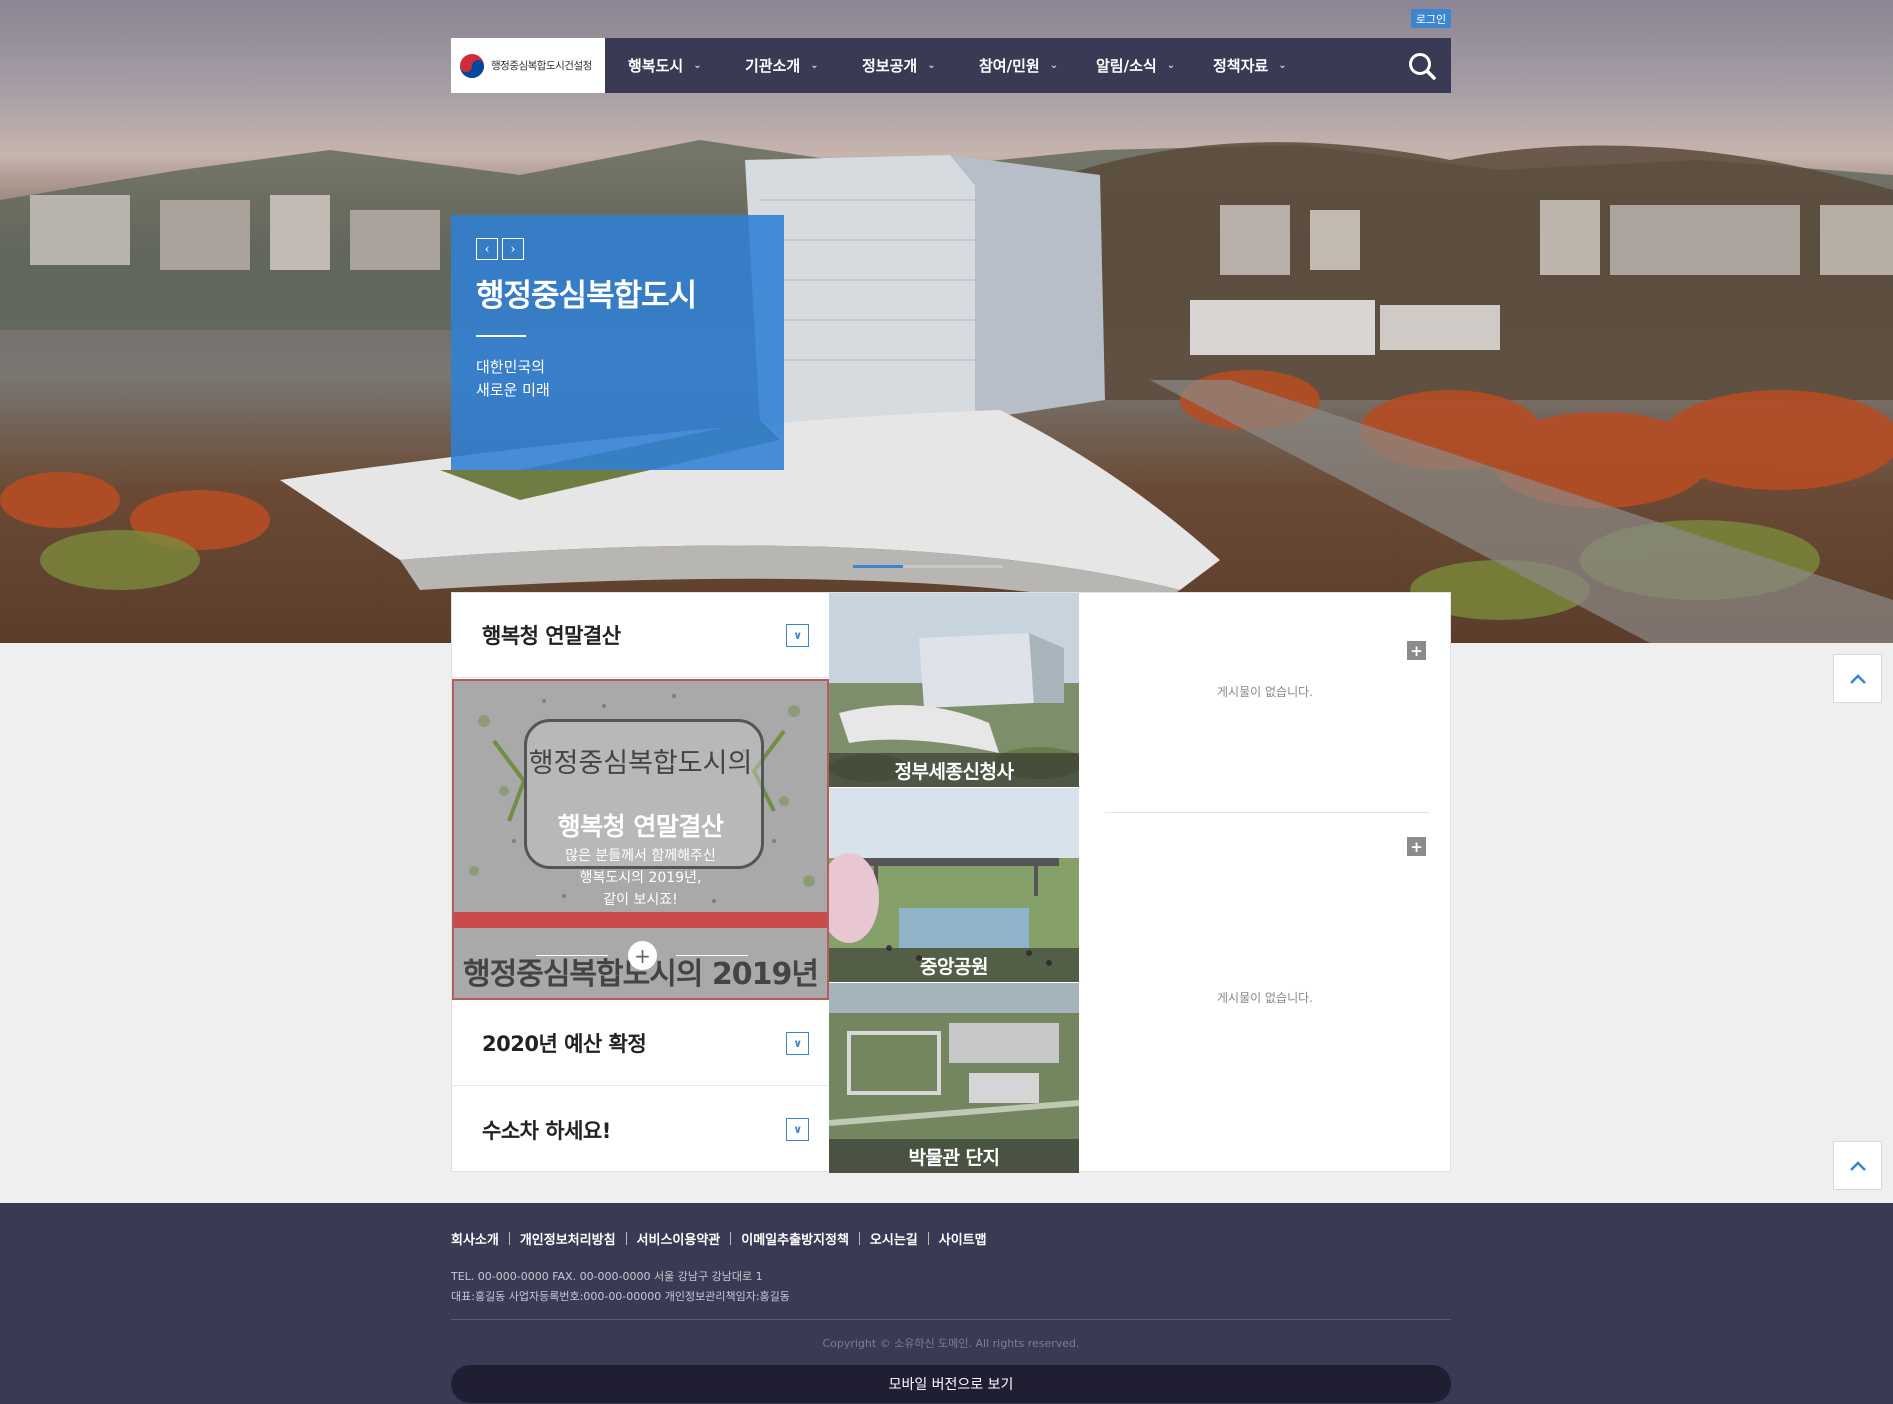 The height and width of the screenshot is (1404, 1893). I want to click on footer-link-privacy: 개인정보처리방침, so click(568, 1238).